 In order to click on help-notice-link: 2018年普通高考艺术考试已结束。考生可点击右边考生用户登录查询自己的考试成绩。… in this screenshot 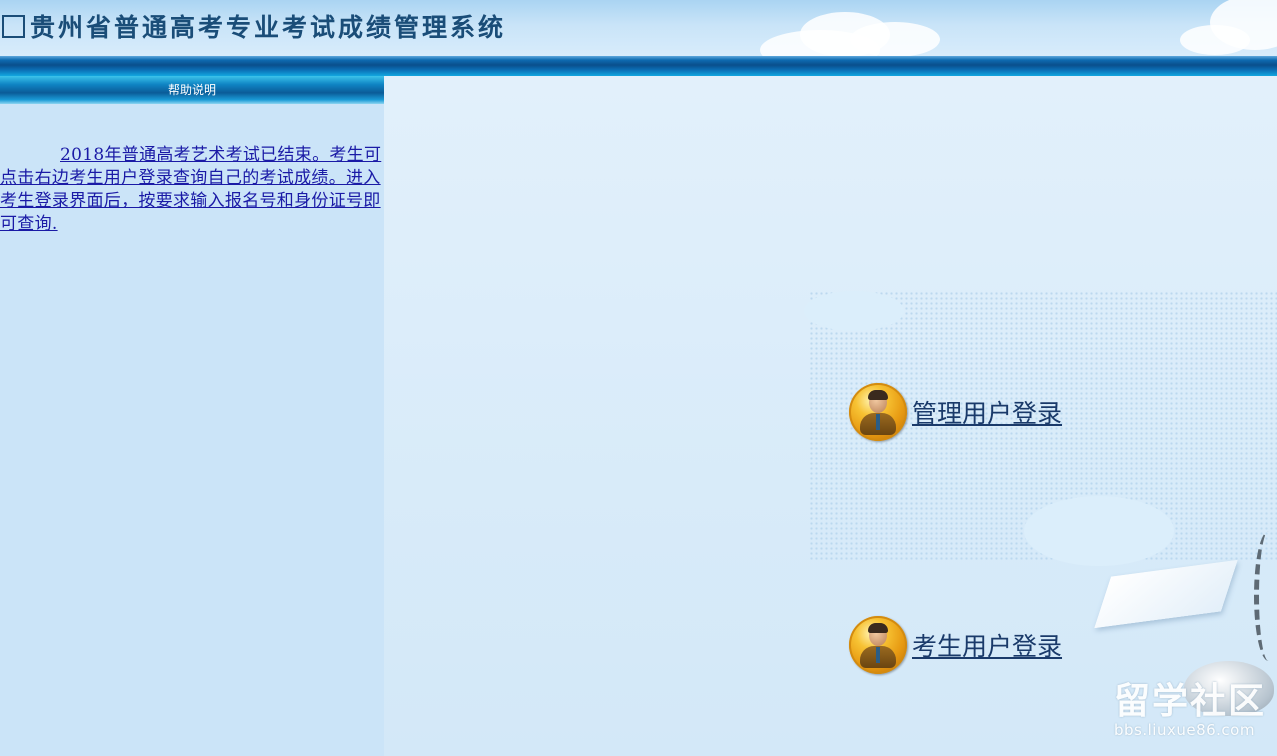, I will do `click(192, 190)`.